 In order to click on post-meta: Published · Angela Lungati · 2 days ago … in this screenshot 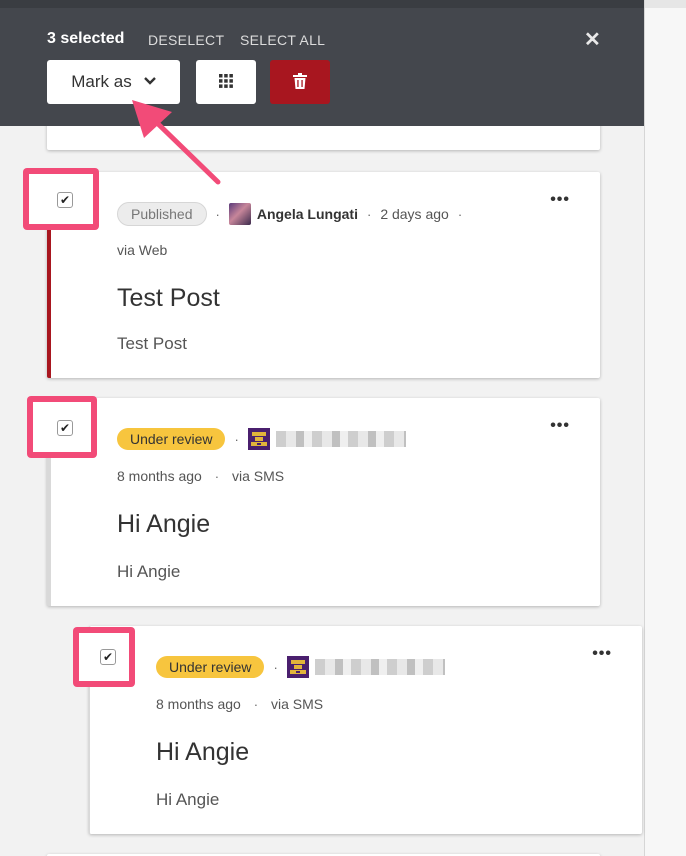, I will do `click(294, 214)`.